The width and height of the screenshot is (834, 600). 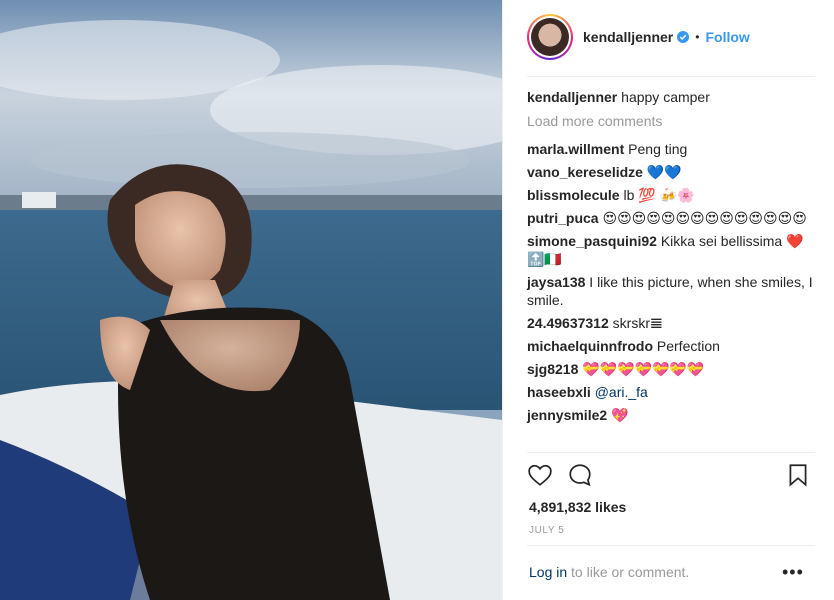 What do you see at coordinates (572, 97) in the screenshot?
I see `caption-username: kendalljenner` at bounding box center [572, 97].